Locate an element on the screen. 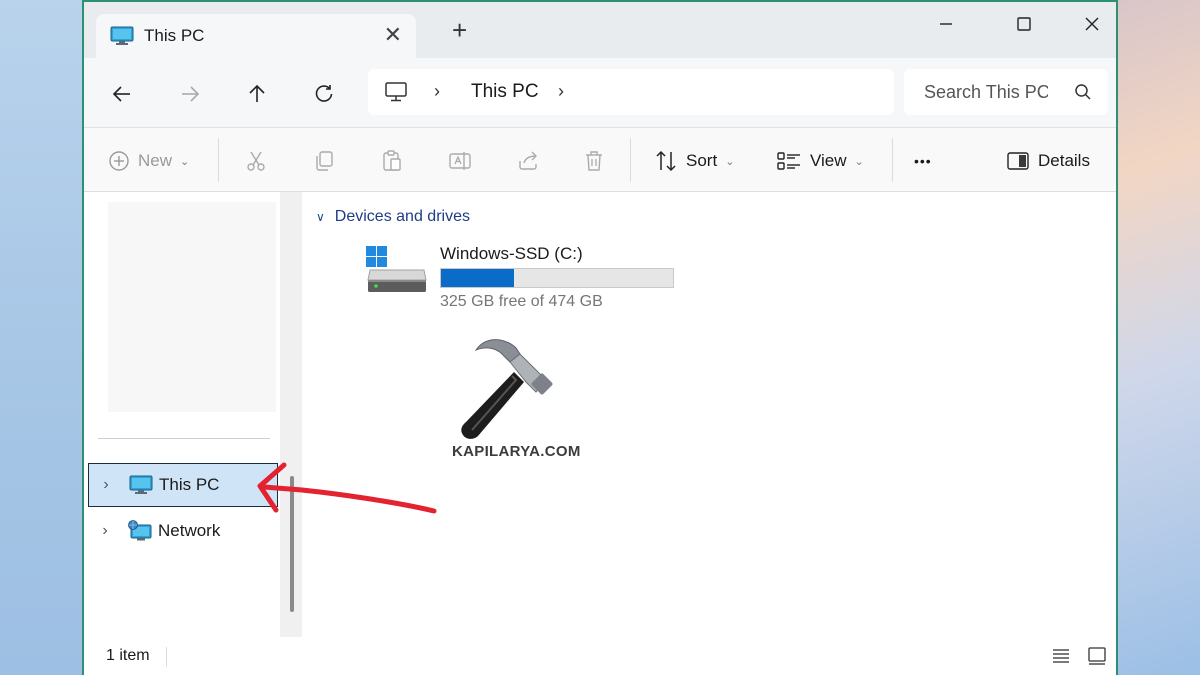 Image resolution: width=1200 pixels, height=675 pixels. copy-button is located at coordinates (324, 161).